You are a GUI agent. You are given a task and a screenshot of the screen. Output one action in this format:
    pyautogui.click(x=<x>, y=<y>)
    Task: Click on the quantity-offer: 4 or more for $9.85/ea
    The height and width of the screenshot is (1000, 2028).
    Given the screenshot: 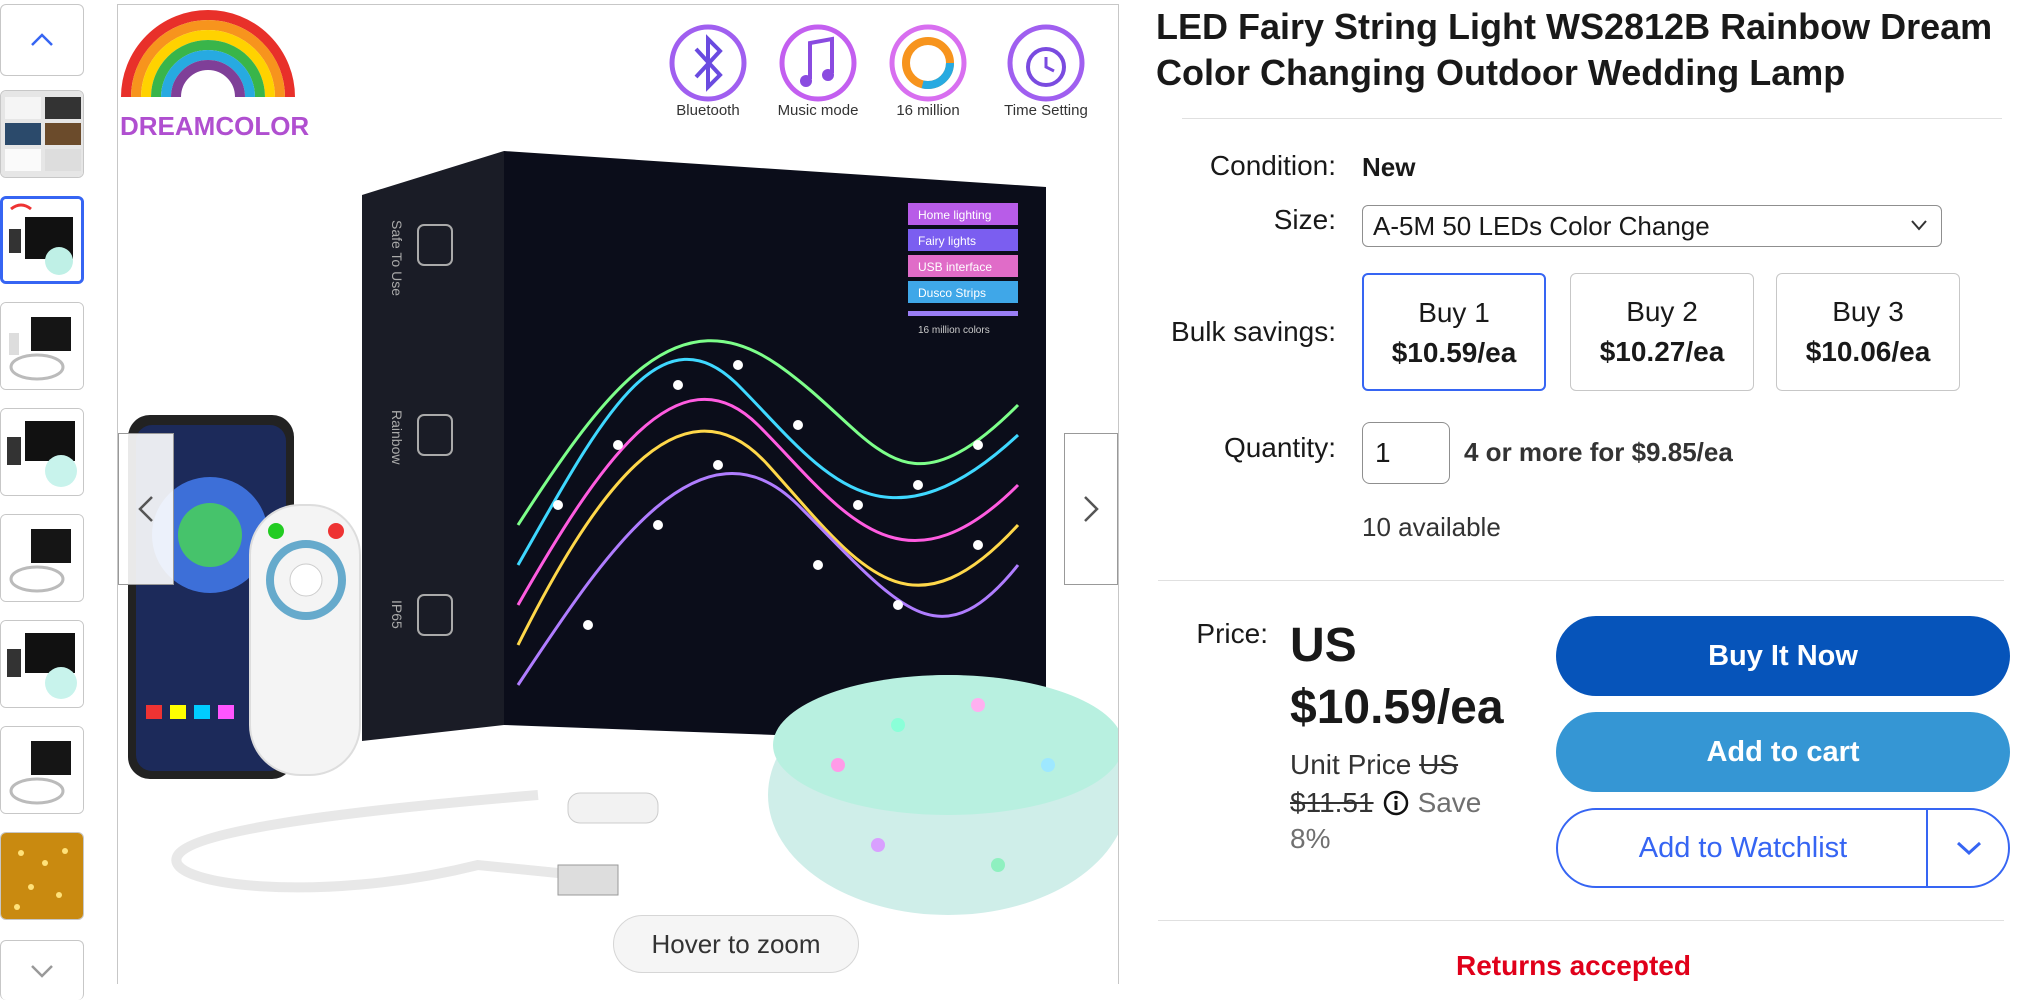 What is the action you would take?
    pyautogui.click(x=1598, y=452)
    